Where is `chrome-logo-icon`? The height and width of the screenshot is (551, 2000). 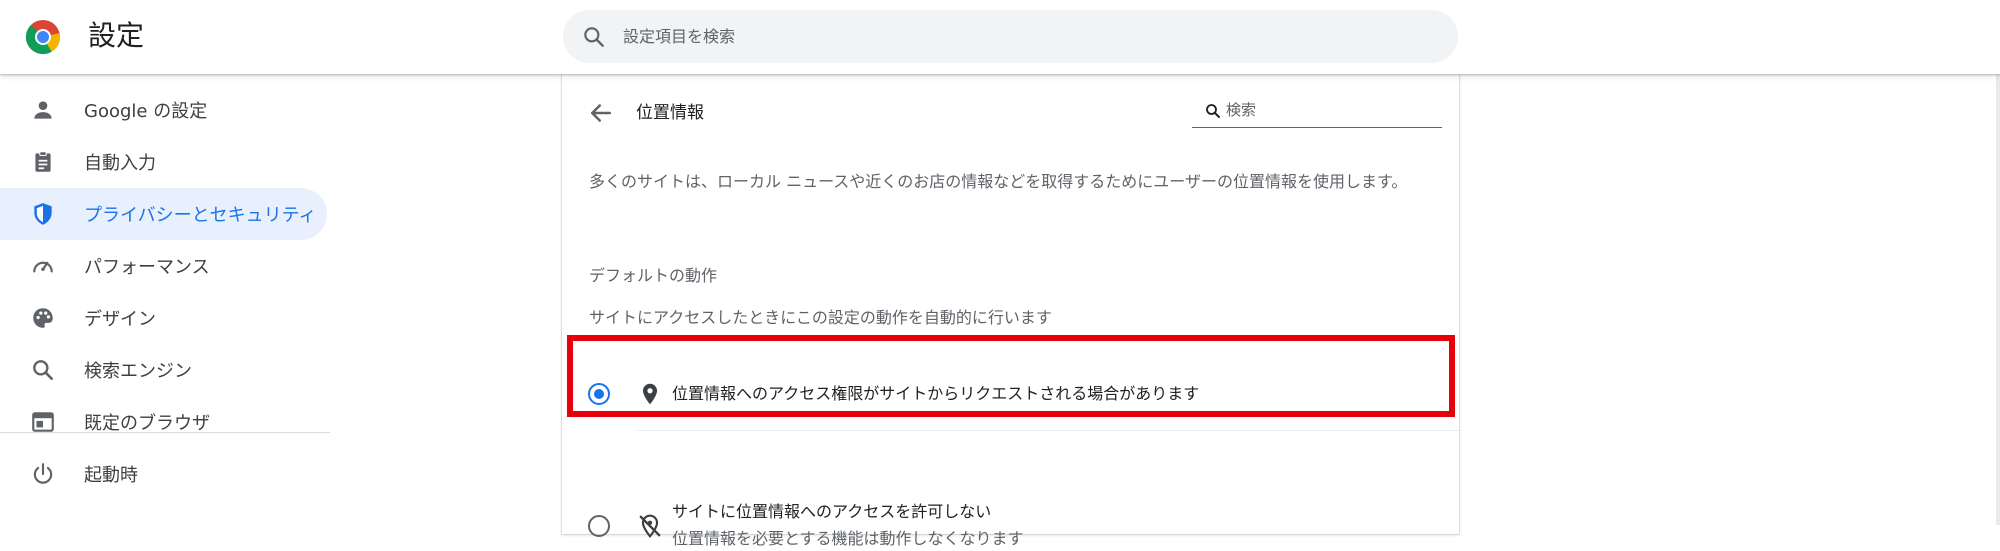 chrome-logo-icon is located at coordinates (43, 37).